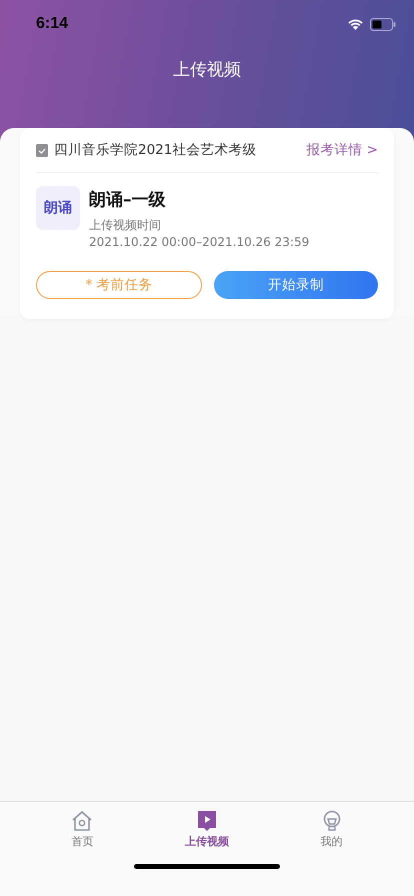 The height and width of the screenshot is (896, 414). I want to click on lightbulb-icon, so click(332, 821).